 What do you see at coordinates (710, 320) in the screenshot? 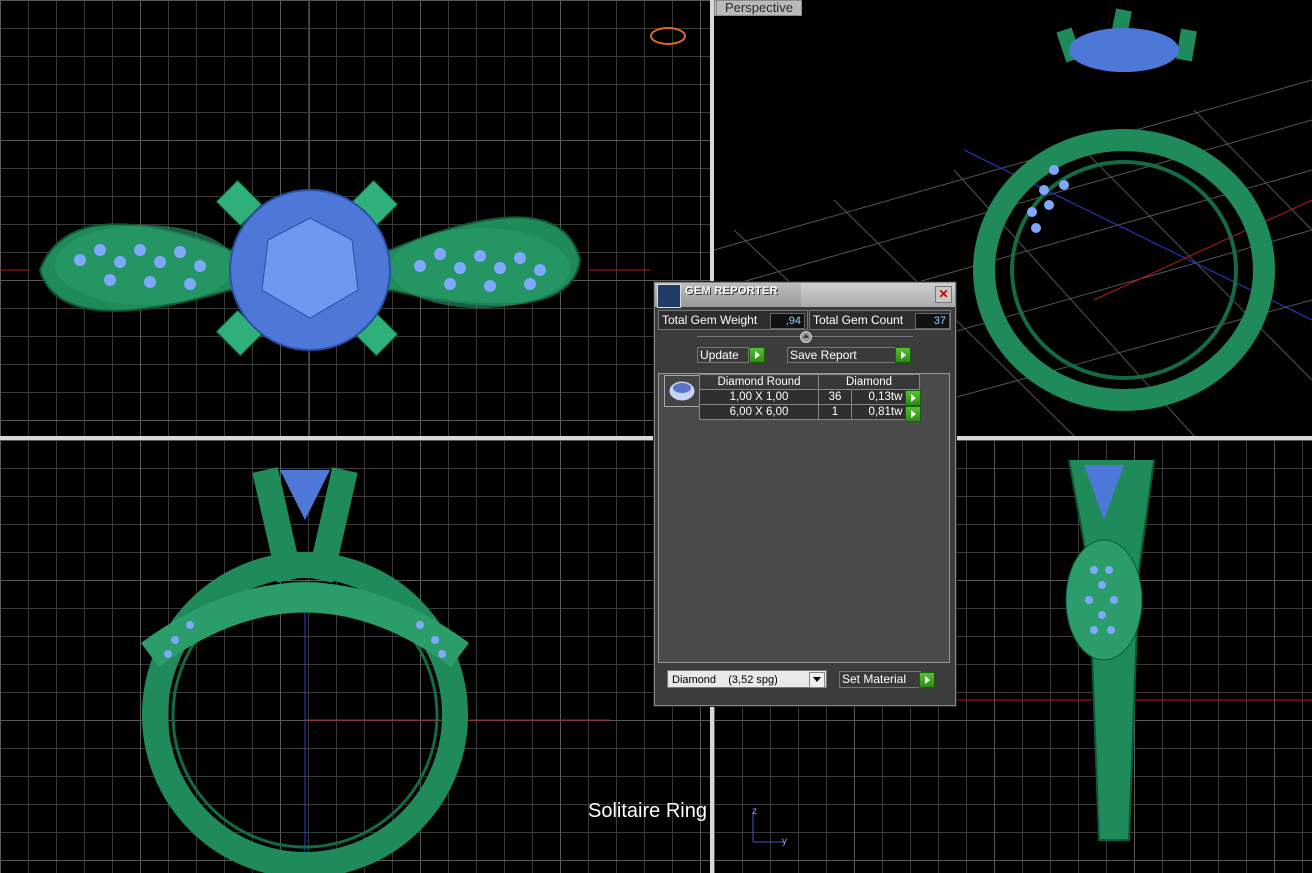
I see `total-weight-label: Total Gem Weight` at bounding box center [710, 320].